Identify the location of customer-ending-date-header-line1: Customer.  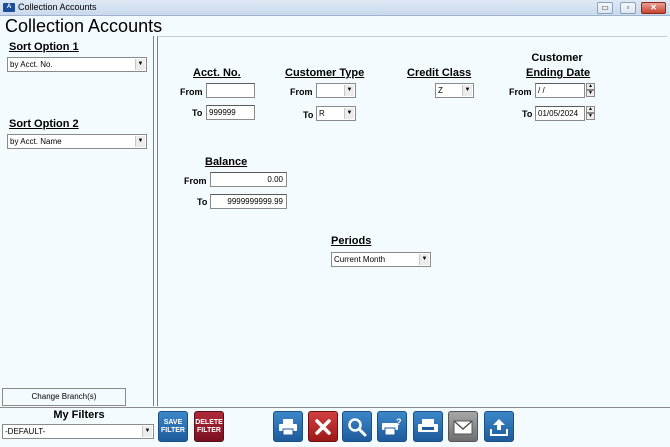
(557, 58).